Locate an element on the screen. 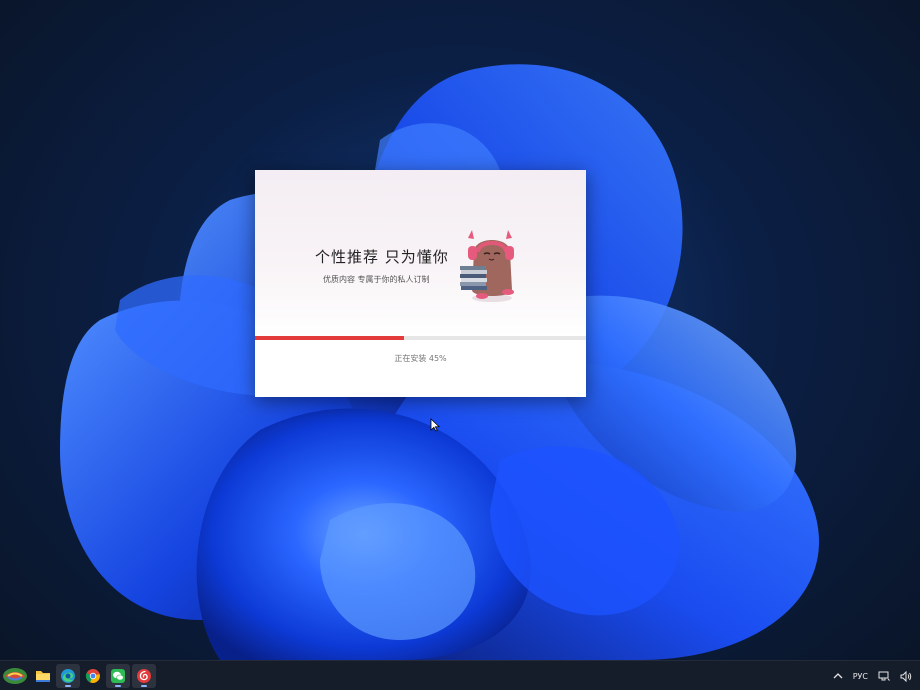 The width and height of the screenshot is (920, 690). installer-window: 个性推荐 只为懂你 优质内容 专属于你的私人订制 正在安装 45% is located at coordinates (420, 283).